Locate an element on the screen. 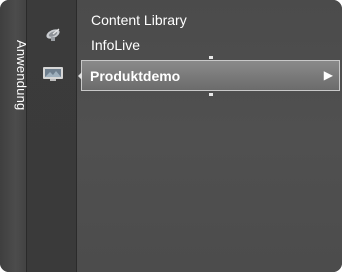 This screenshot has width=342, height=272. menu-item-produktdemo: Produktdemo ▶ is located at coordinates (210, 75).